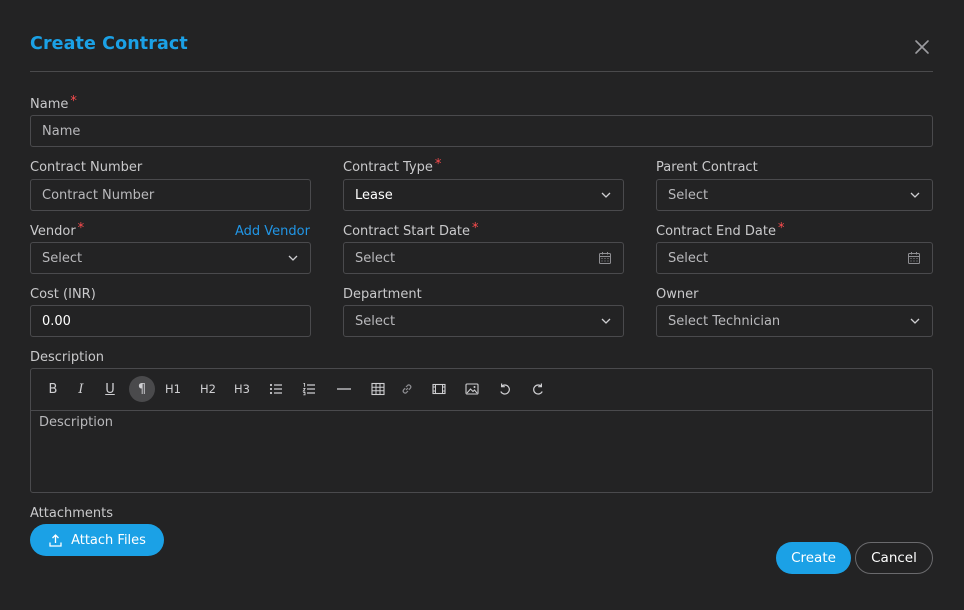 The image size is (964, 610). What do you see at coordinates (483, 321) in the screenshot?
I see `department-select: Select` at bounding box center [483, 321].